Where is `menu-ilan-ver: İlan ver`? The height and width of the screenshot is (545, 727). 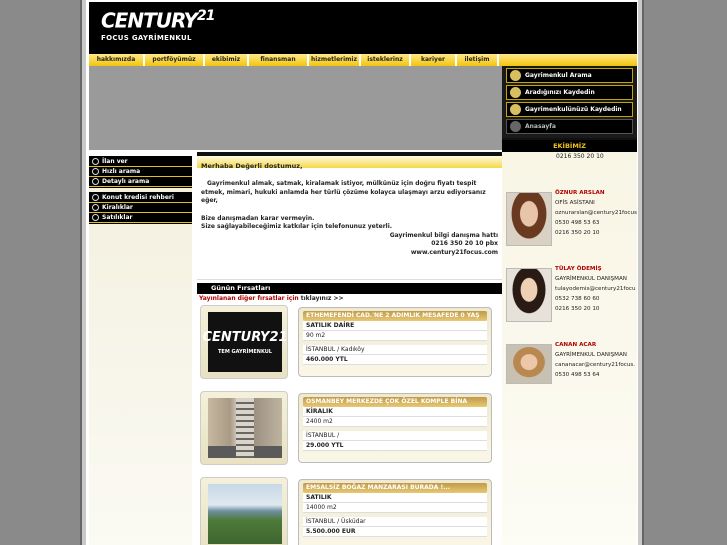
menu-ilan-ver: İlan ver is located at coordinates (140, 162).